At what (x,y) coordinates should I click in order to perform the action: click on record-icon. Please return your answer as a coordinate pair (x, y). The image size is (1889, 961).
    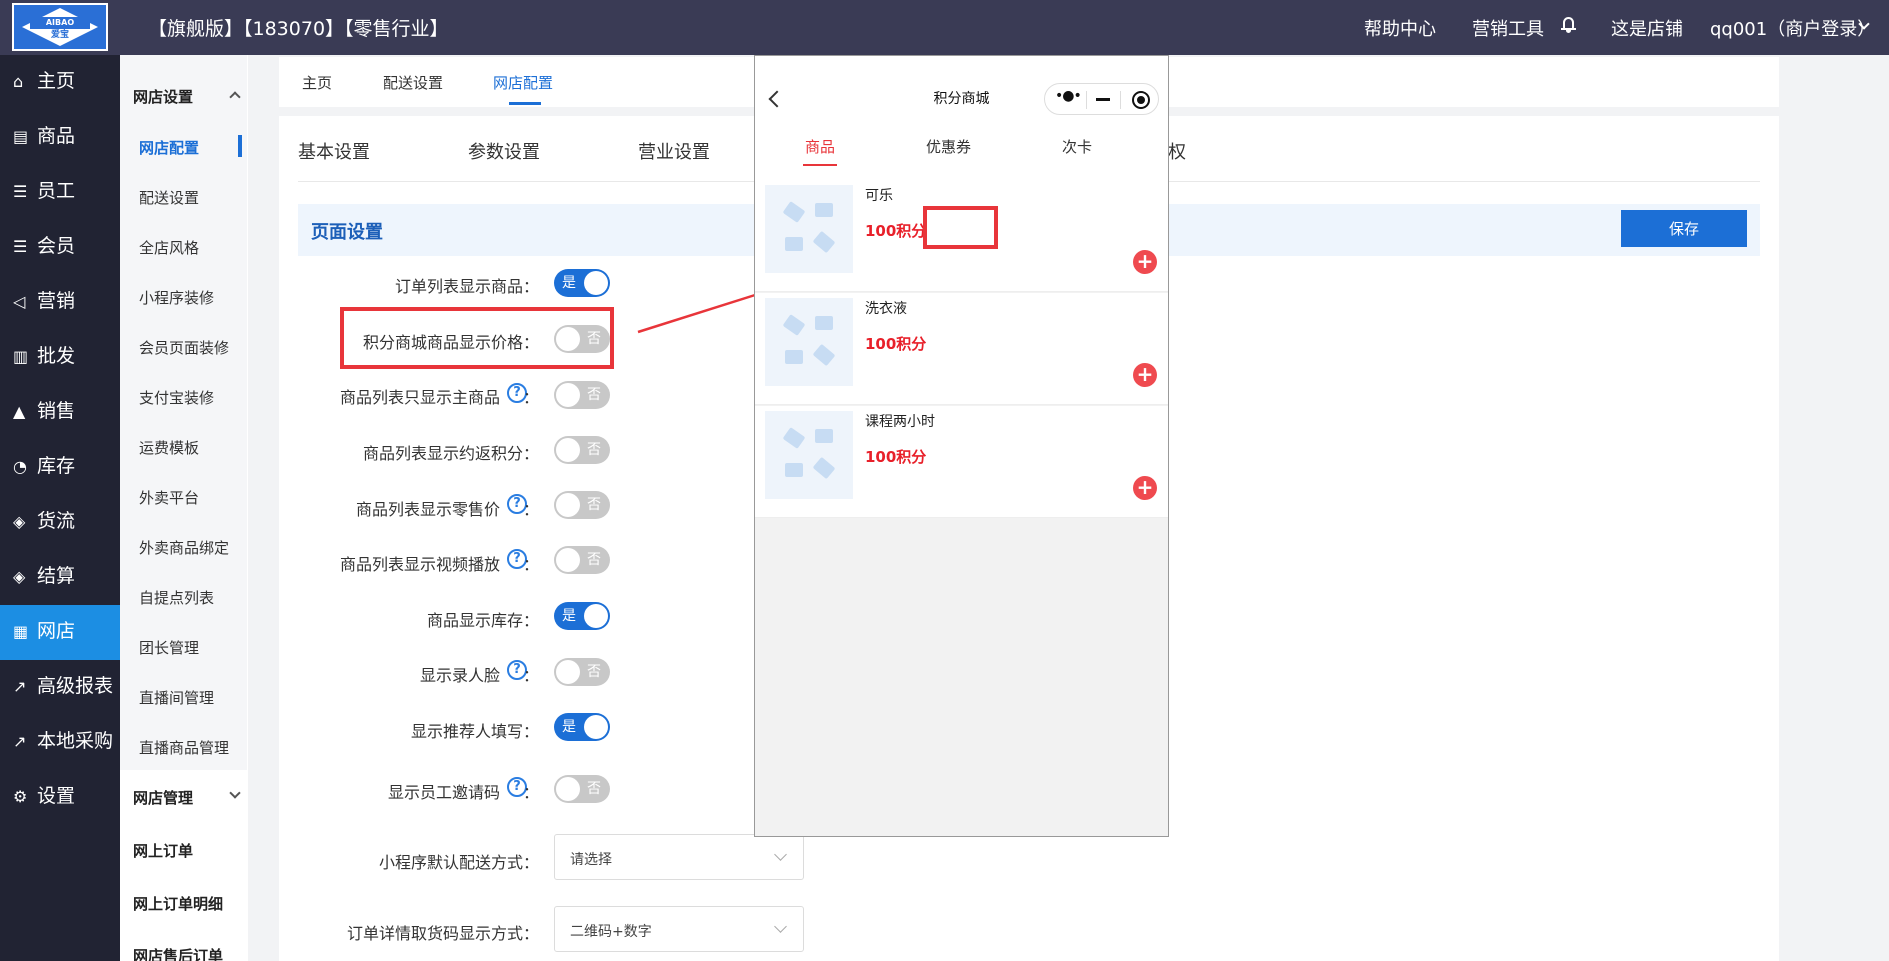
    Looking at the image, I should click on (1141, 100).